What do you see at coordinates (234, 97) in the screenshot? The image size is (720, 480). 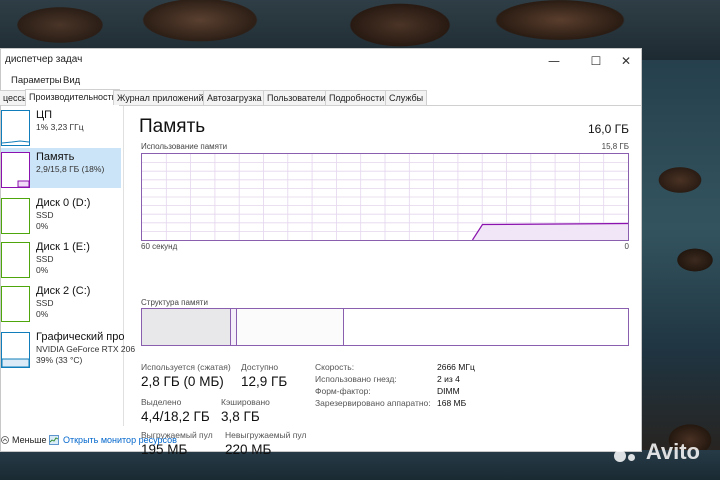 I see `tab-startup: Автозагрузка` at bounding box center [234, 97].